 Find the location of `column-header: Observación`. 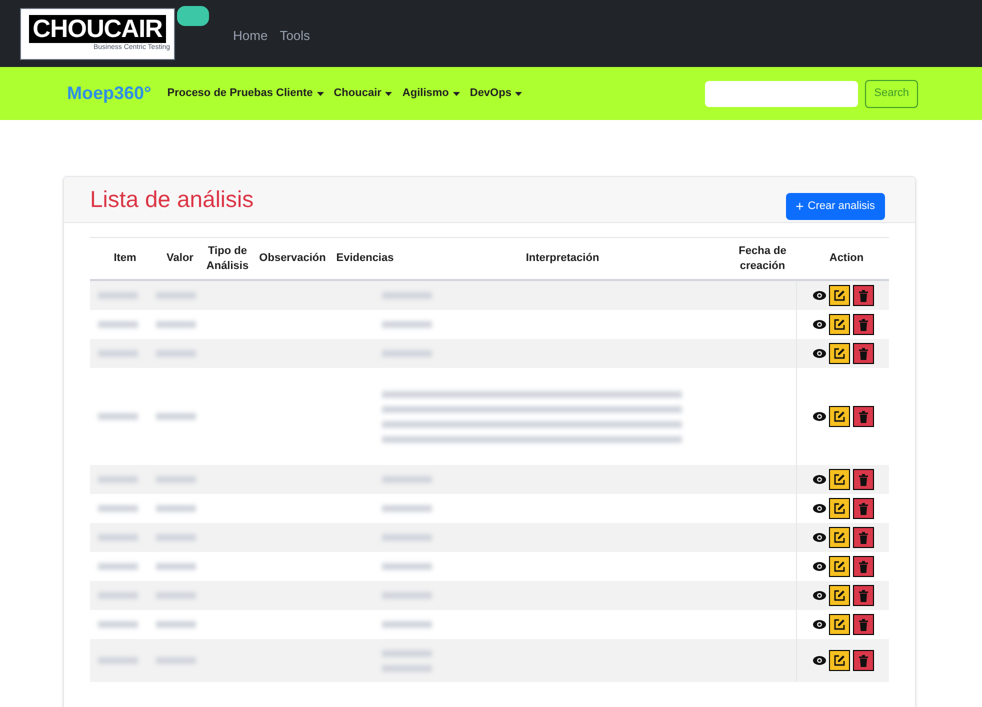

column-header: Observación is located at coordinates (292, 258).